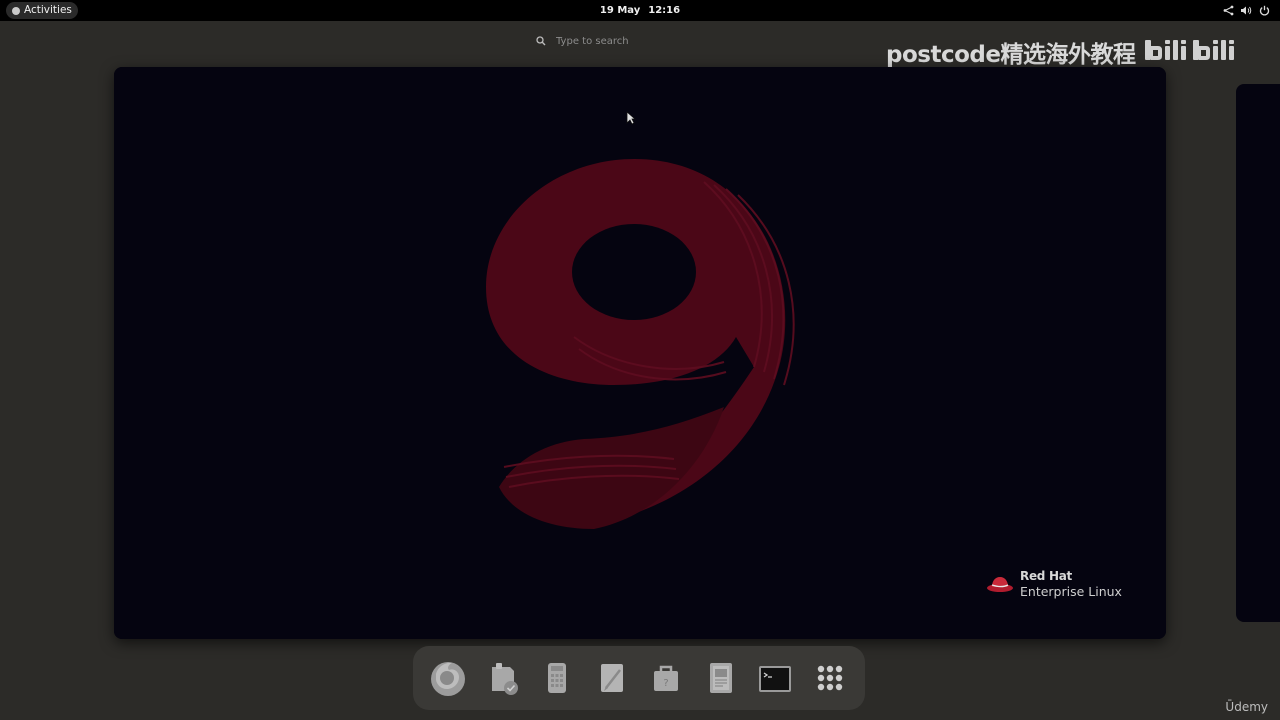  What do you see at coordinates (631, 118) in the screenshot?
I see `mouse-cursor-icon` at bounding box center [631, 118].